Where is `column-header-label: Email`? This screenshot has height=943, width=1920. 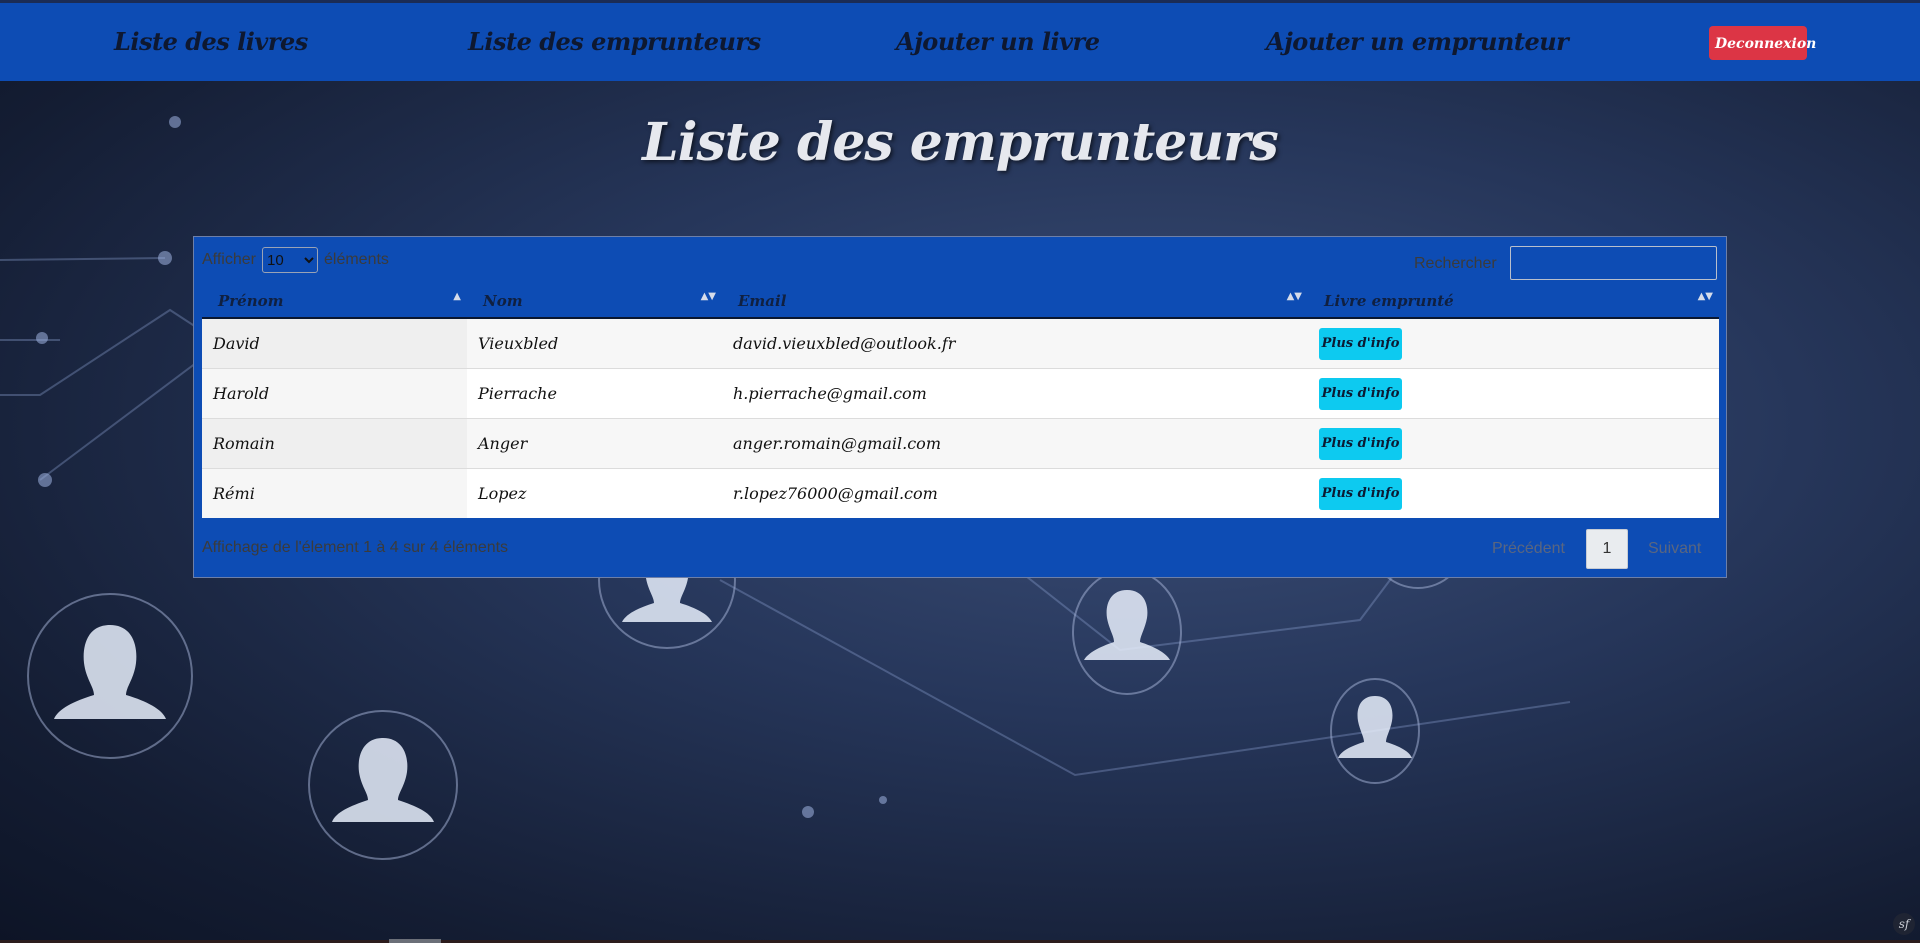
column-header-label: Email is located at coordinates (762, 301).